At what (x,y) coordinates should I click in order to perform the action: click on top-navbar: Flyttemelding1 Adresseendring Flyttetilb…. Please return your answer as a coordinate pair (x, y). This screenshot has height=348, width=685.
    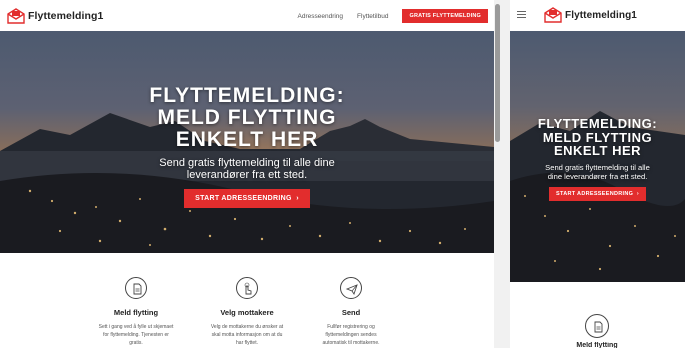
    Looking at the image, I should click on (247, 15).